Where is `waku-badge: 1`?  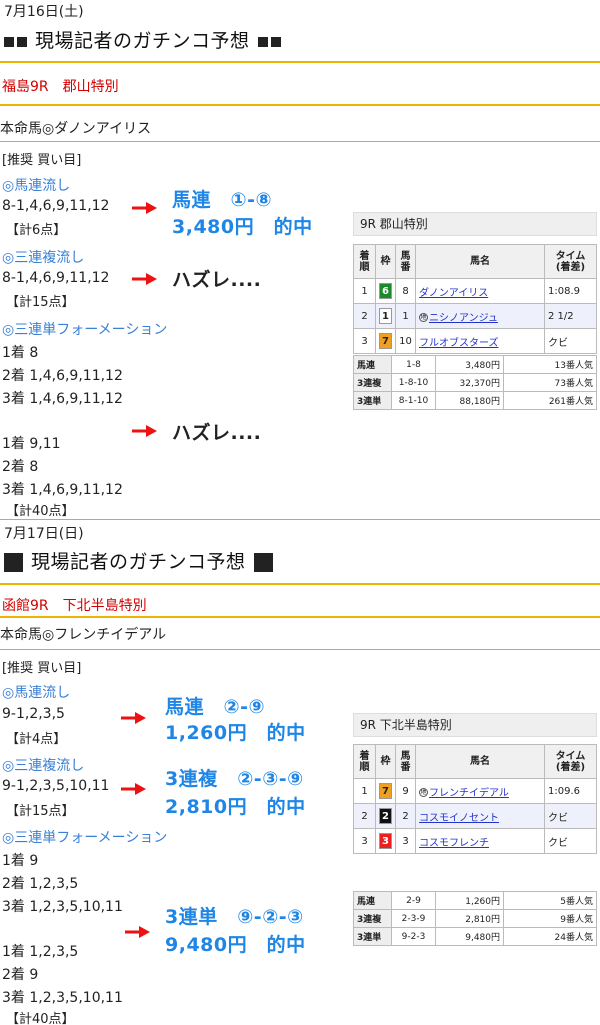 waku-badge: 1 is located at coordinates (385, 316).